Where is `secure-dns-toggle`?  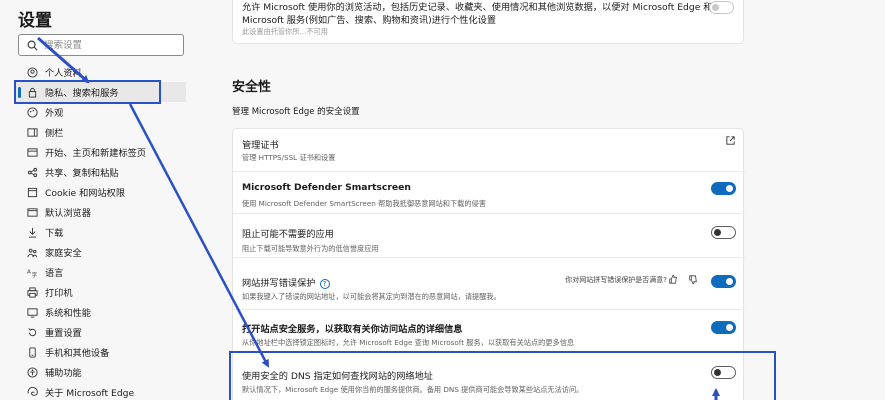
secure-dns-toggle is located at coordinates (723, 372).